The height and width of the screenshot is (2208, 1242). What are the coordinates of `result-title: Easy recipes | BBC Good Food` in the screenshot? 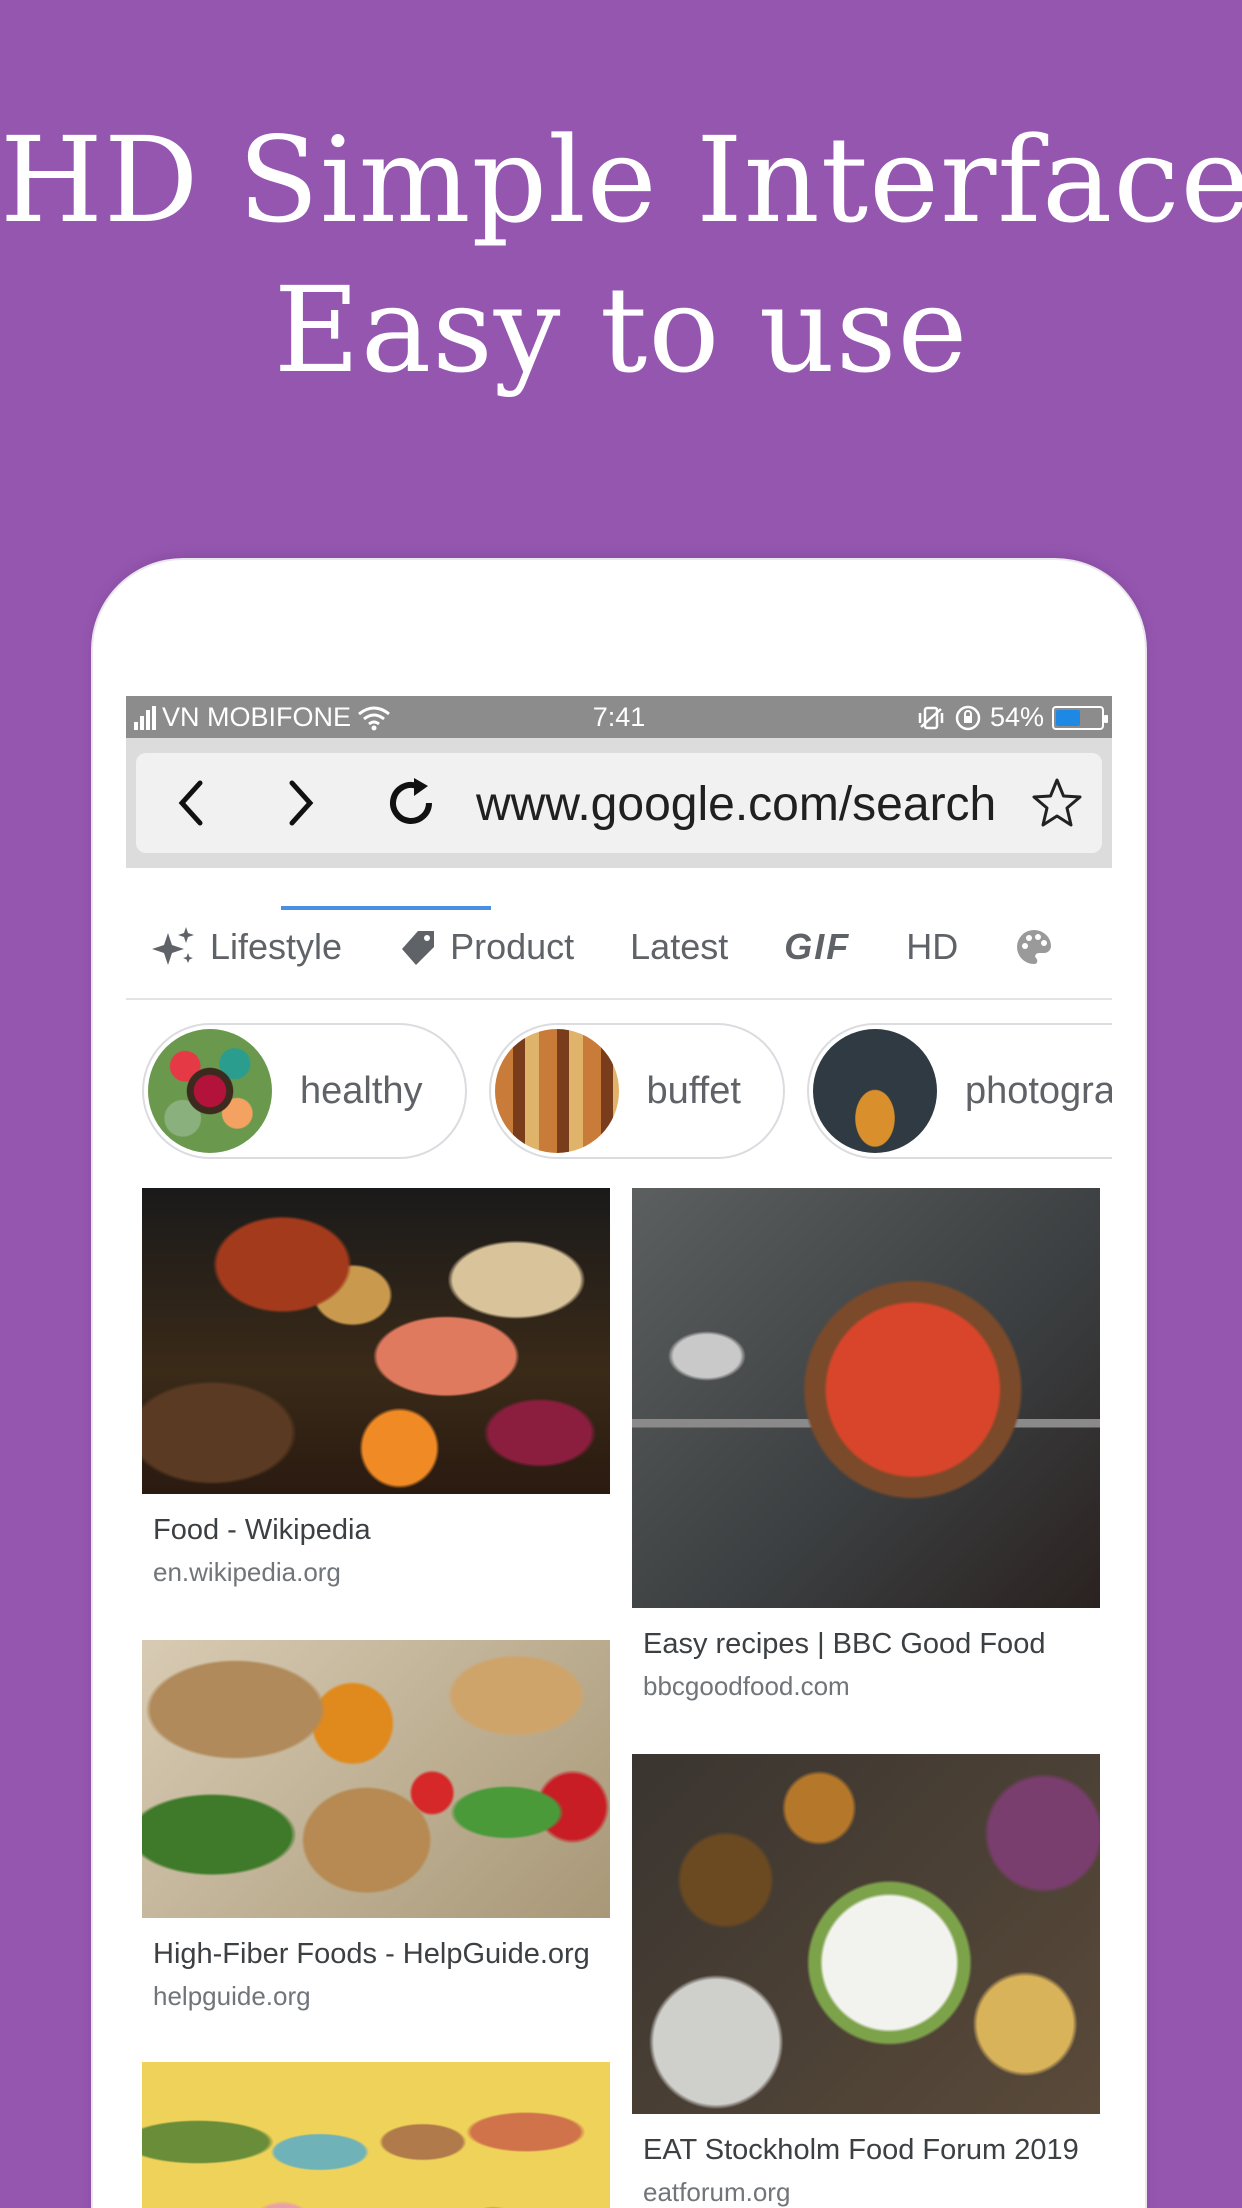 It's located at (870, 1644).